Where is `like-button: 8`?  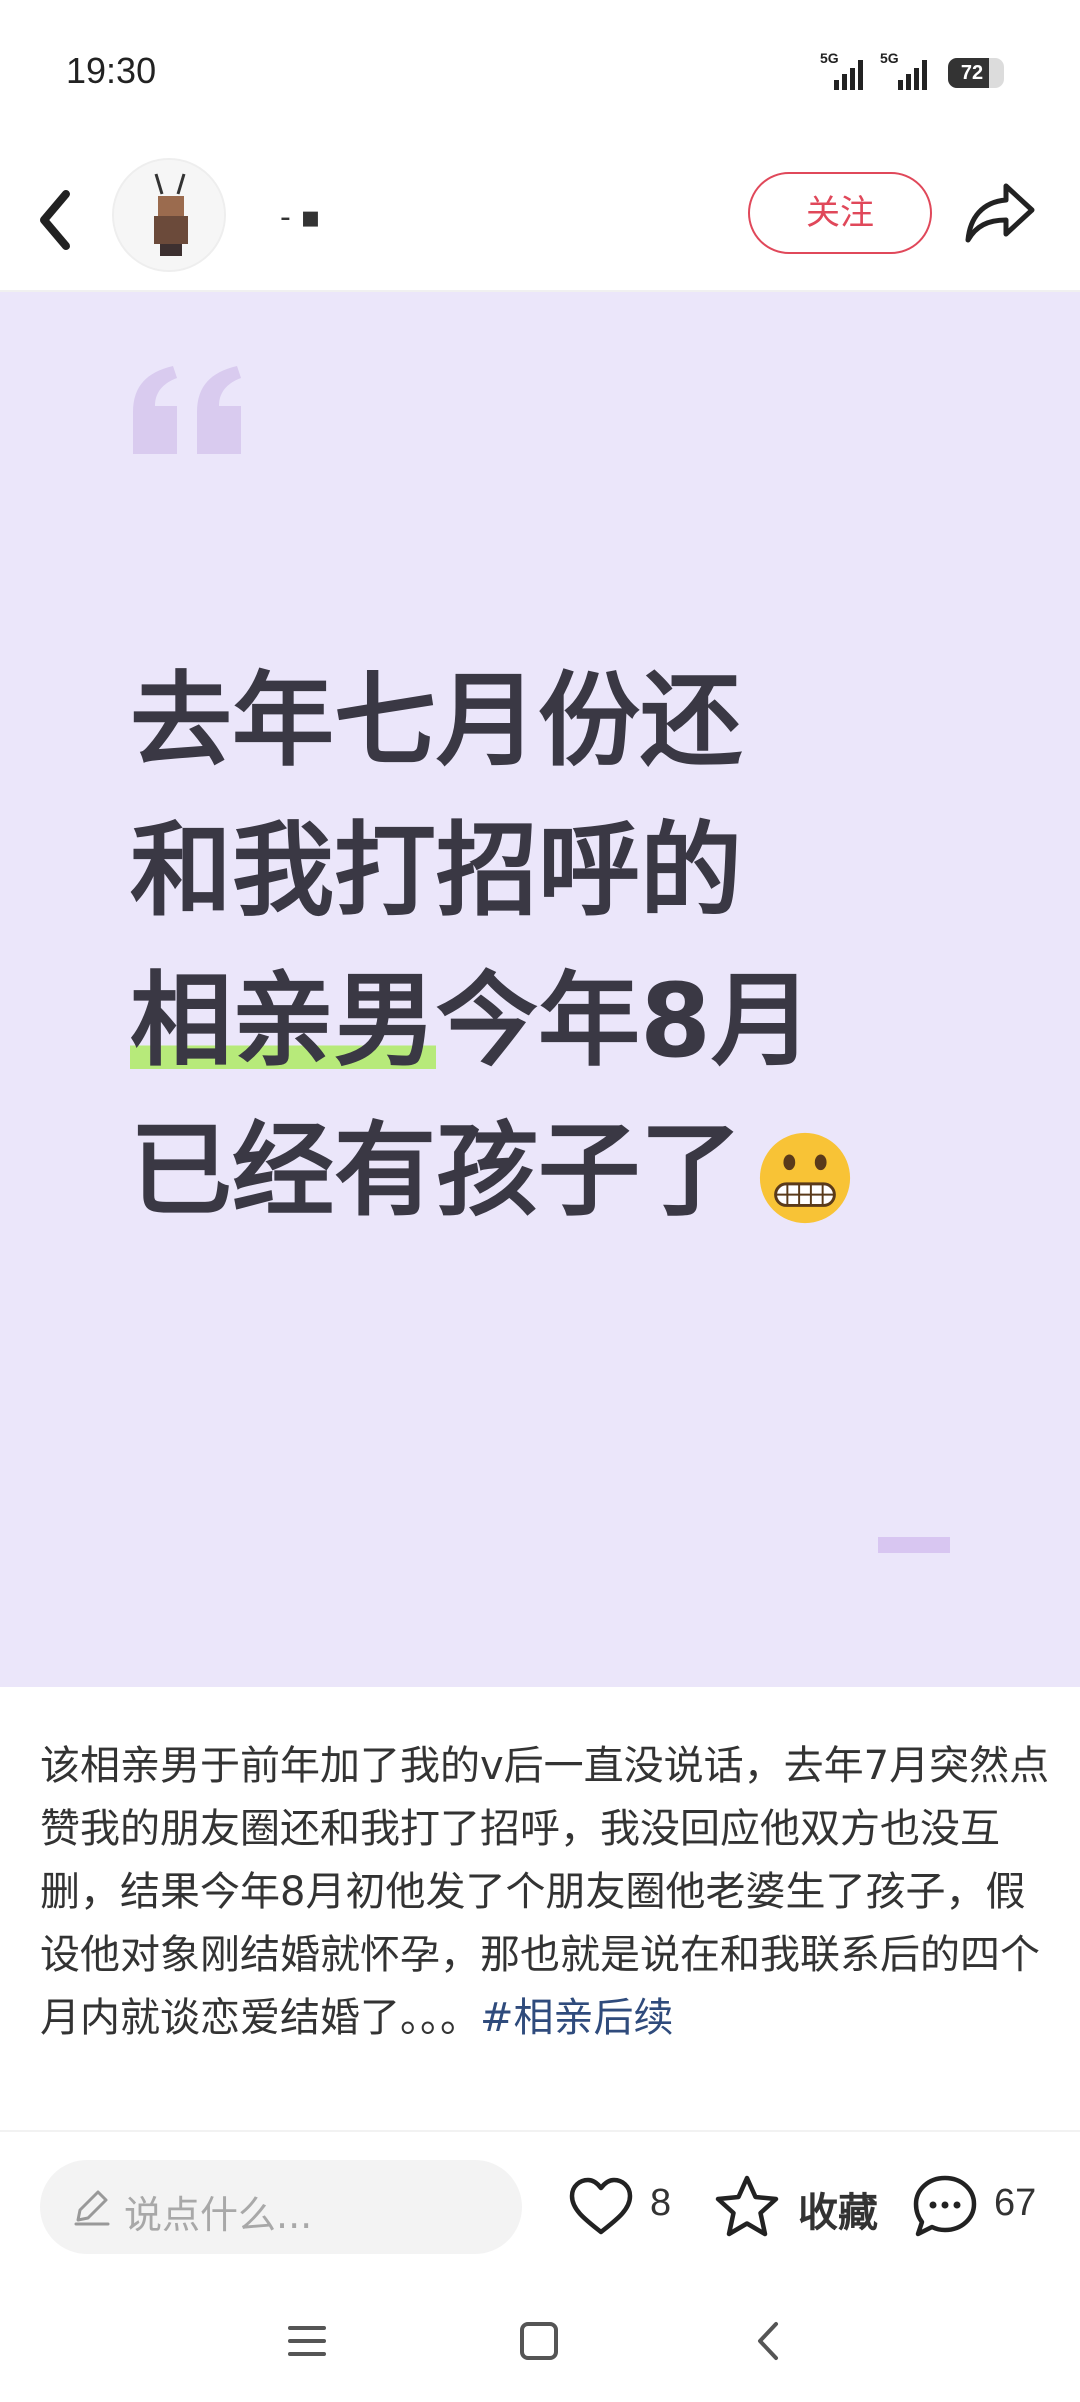 like-button: 8 is located at coordinates (621, 2207).